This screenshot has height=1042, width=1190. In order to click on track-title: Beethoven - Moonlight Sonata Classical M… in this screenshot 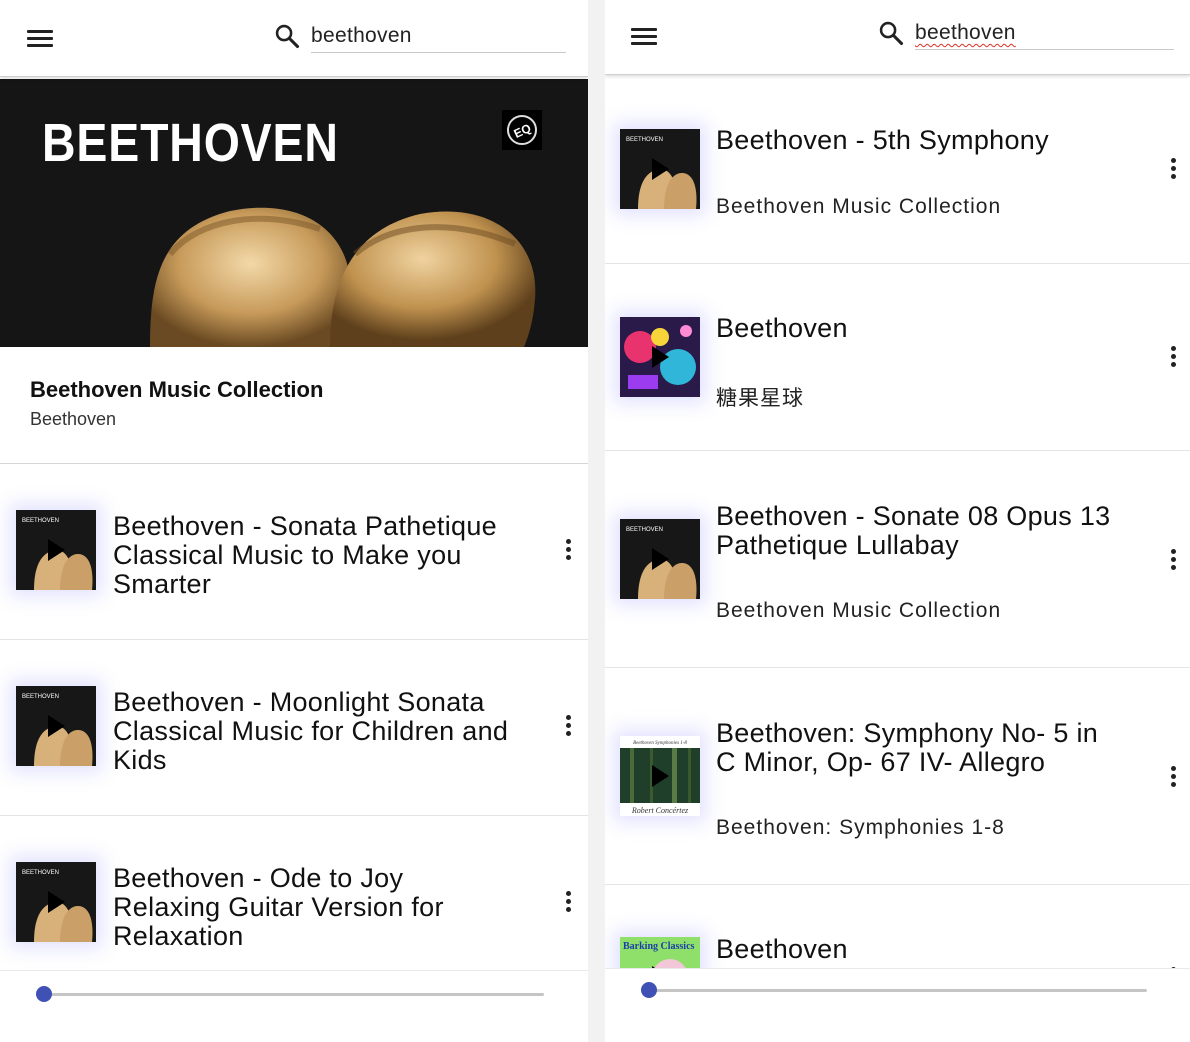, I will do `click(333, 731)`.